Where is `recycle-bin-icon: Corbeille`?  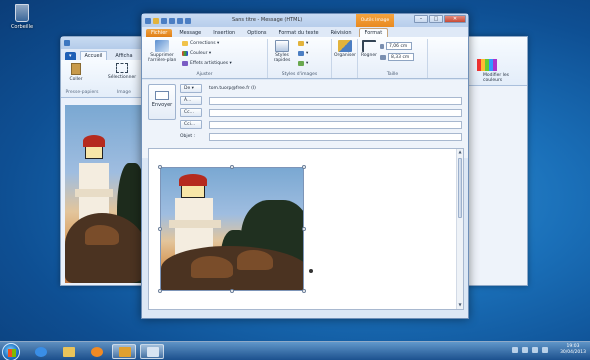
recycle-bin-icon: Corbeille is located at coordinates (22, 17).